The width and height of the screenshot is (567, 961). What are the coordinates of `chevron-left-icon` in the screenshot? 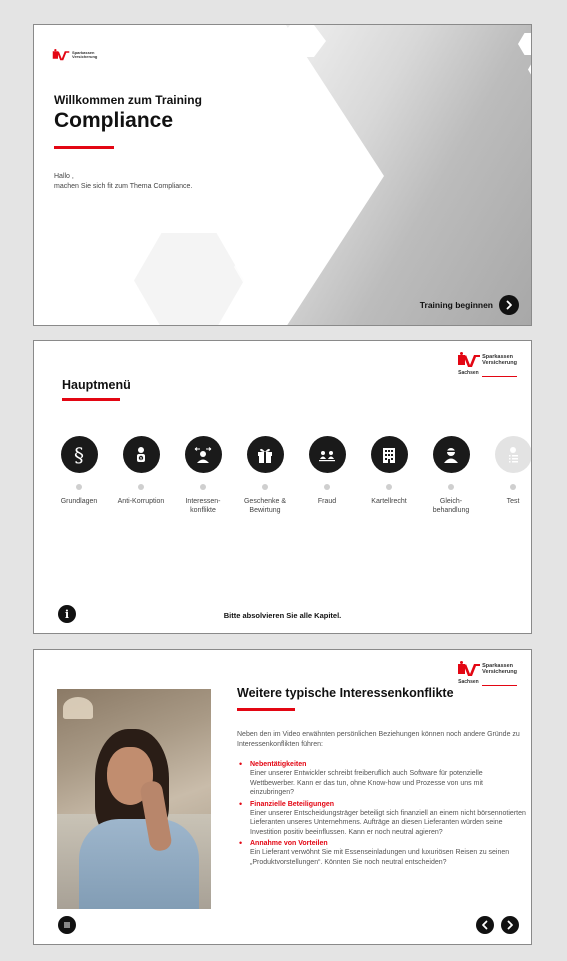 It's located at (485, 925).